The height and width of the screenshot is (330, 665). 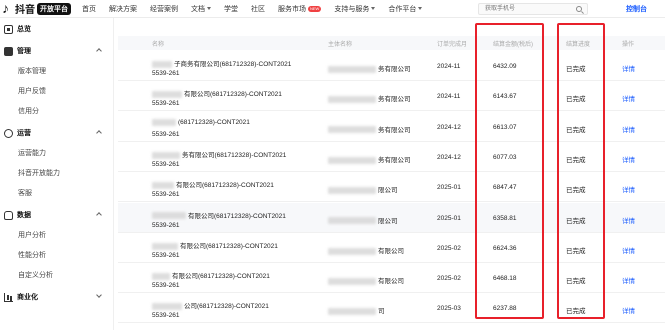 I want to click on search-input, so click(x=524, y=9).